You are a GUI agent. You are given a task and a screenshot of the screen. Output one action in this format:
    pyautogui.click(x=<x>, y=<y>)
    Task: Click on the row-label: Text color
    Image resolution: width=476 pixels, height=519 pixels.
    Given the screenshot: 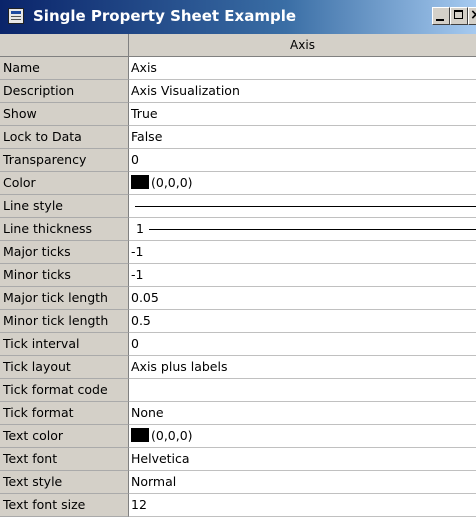 What is the action you would take?
    pyautogui.click(x=64, y=436)
    